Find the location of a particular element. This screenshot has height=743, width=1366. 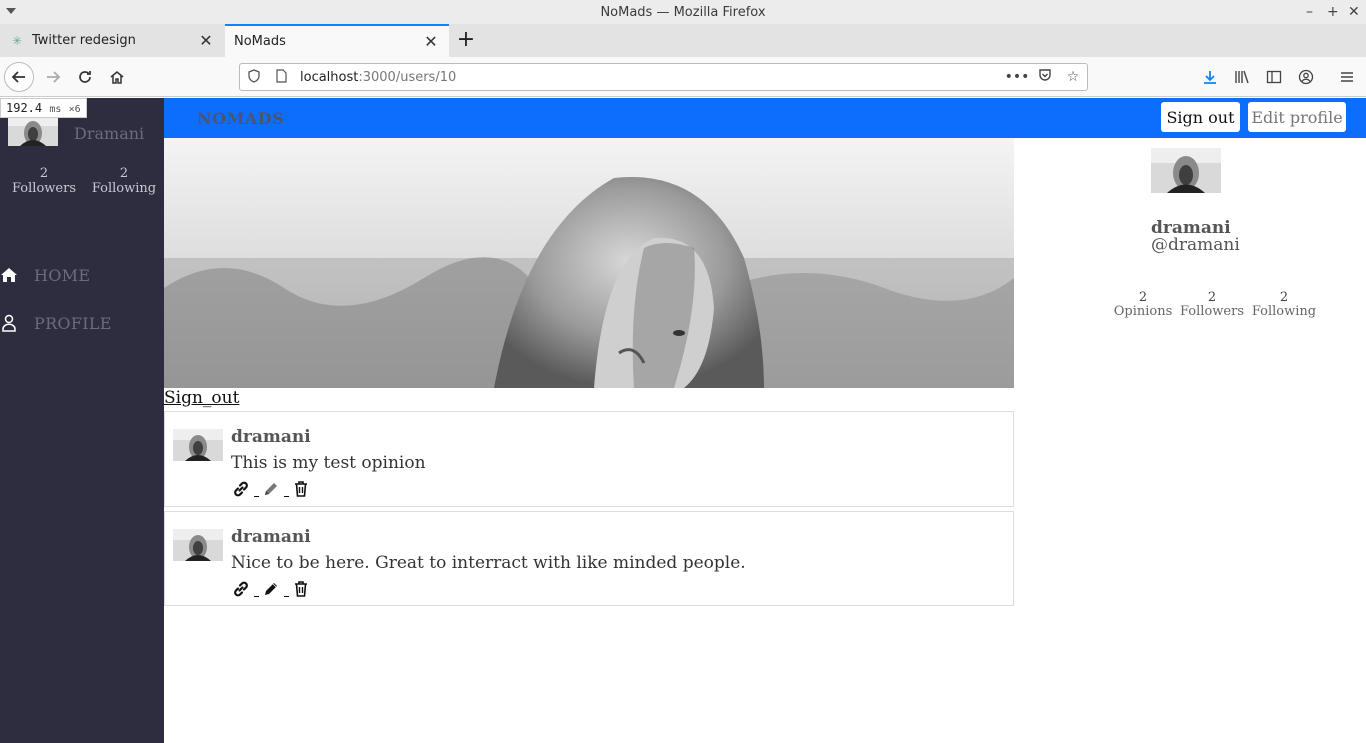

window-titlebar: NoMads — Mozilla Firefox – + ✕ is located at coordinates (683, 12).